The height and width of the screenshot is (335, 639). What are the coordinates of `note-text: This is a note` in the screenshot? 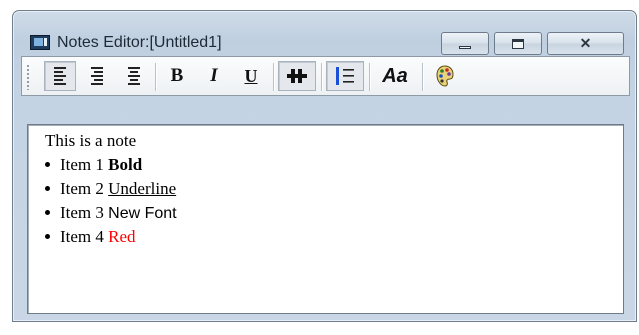 It's located at (91, 140).